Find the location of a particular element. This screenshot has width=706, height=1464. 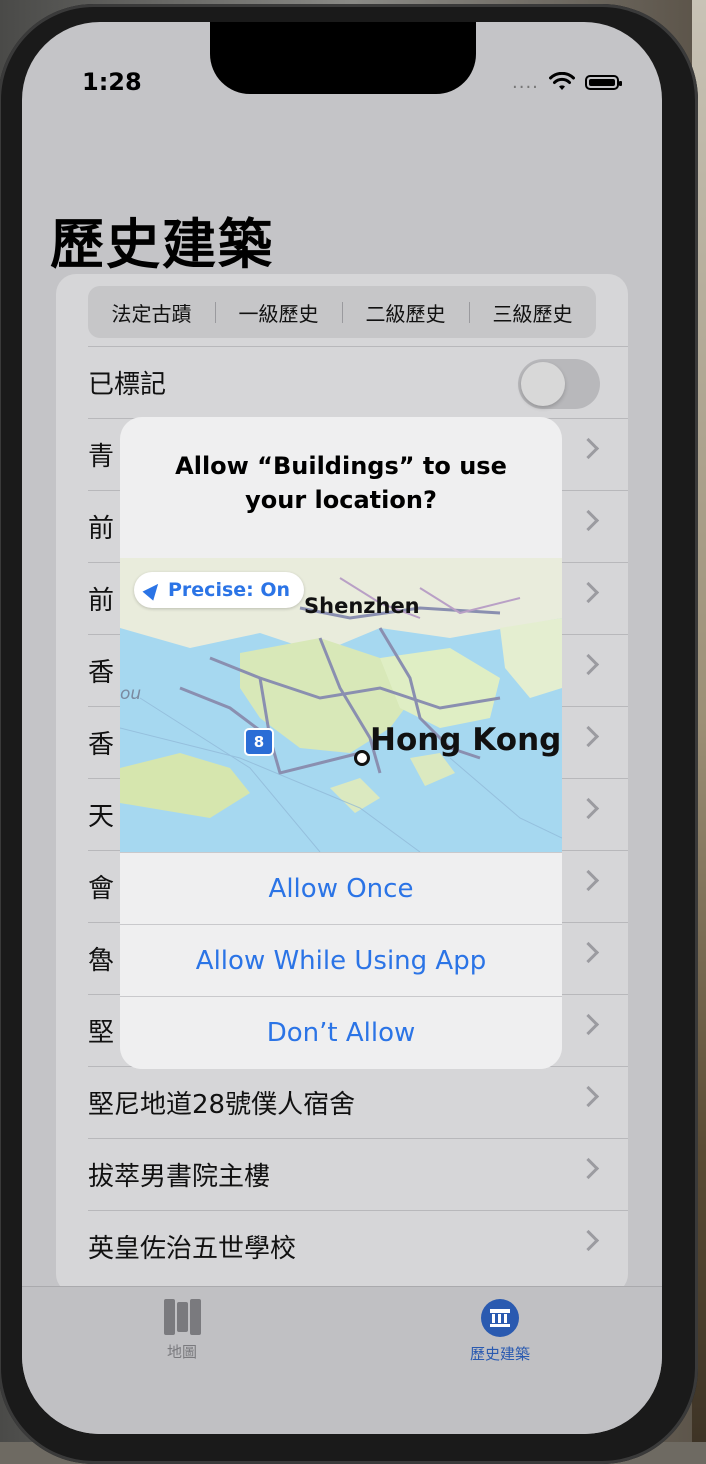

list-item-label: 拔萃男書院主樓 is located at coordinates (179, 1177).